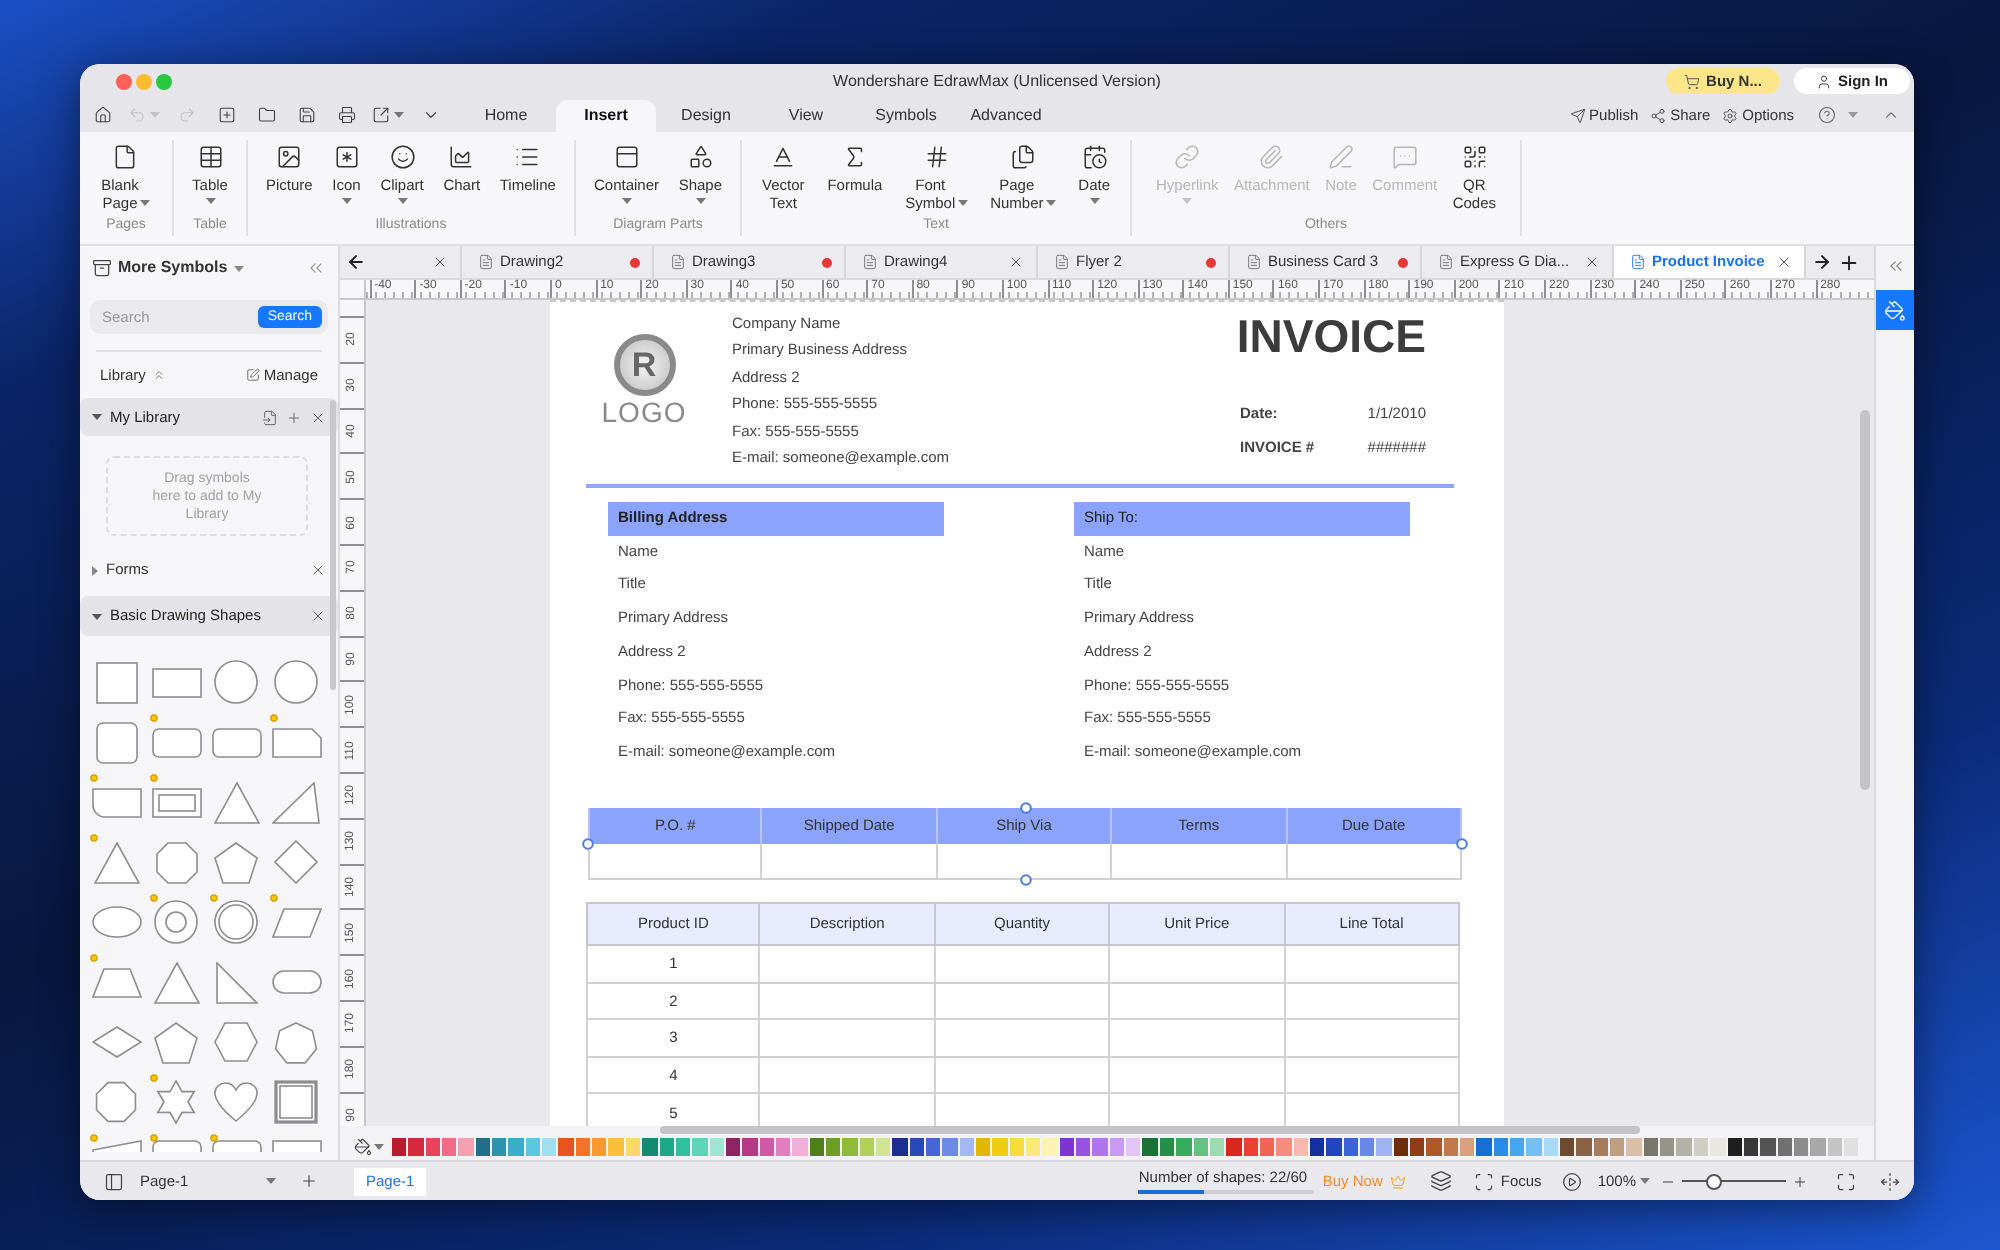  What do you see at coordinates (1571, 1181) in the screenshot?
I see `play-icon` at bounding box center [1571, 1181].